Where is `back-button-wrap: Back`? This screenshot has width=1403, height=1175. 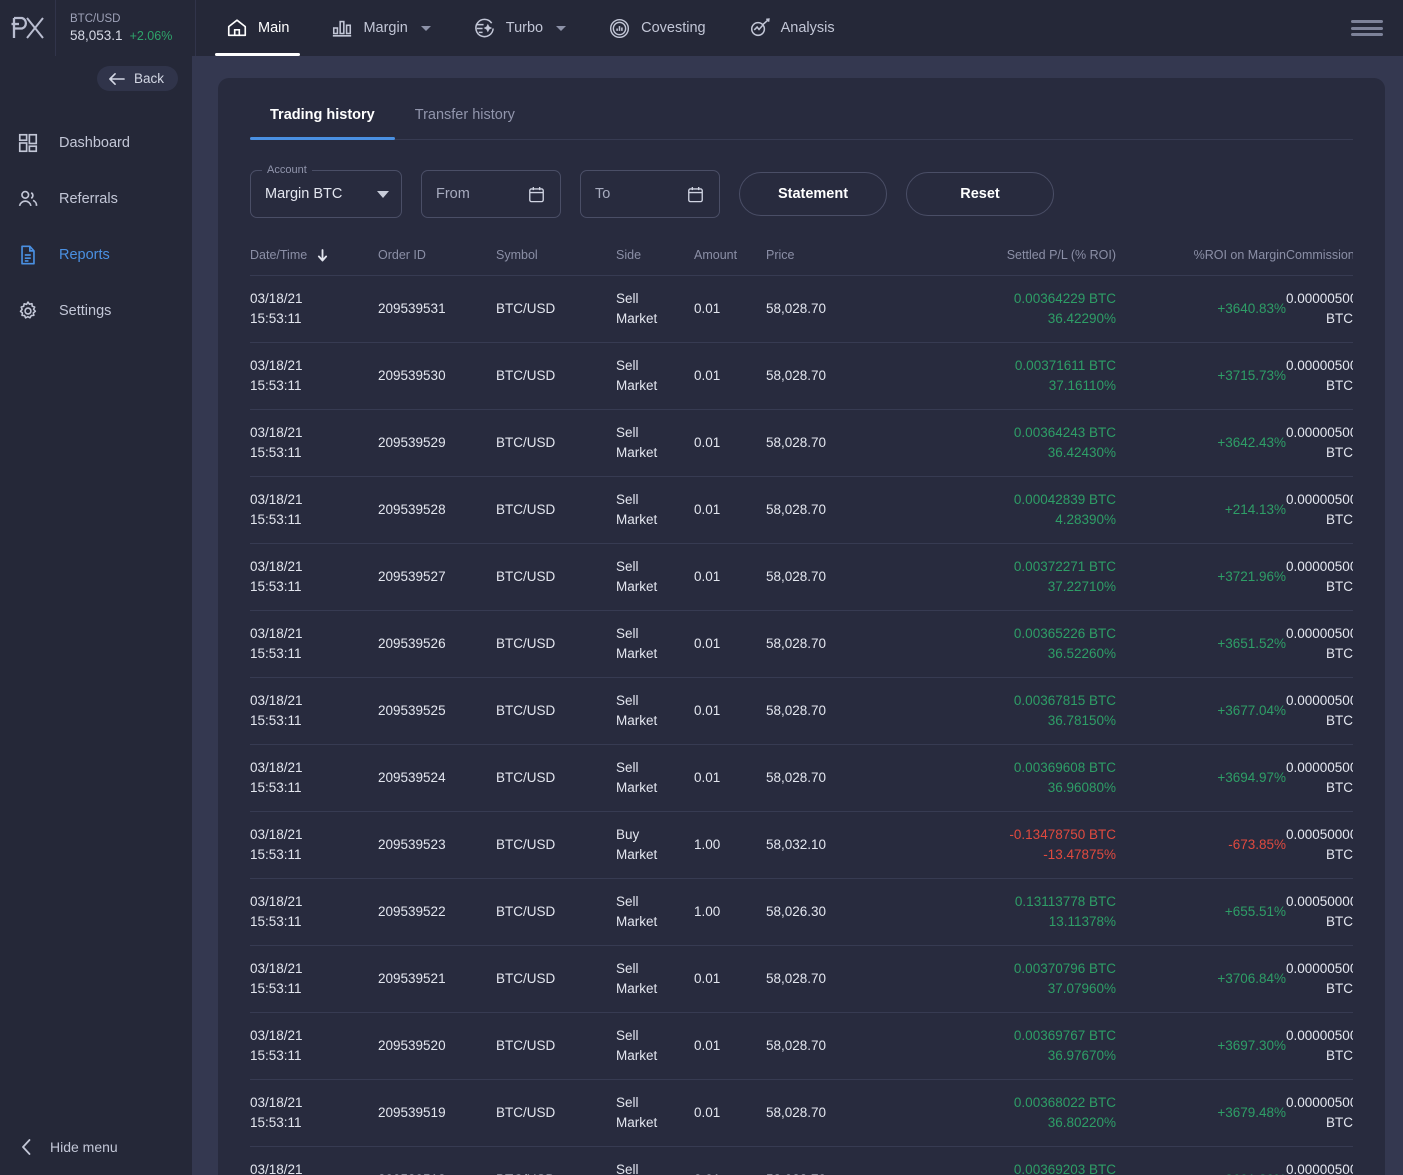
back-button-wrap: Back is located at coordinates (96, 73).